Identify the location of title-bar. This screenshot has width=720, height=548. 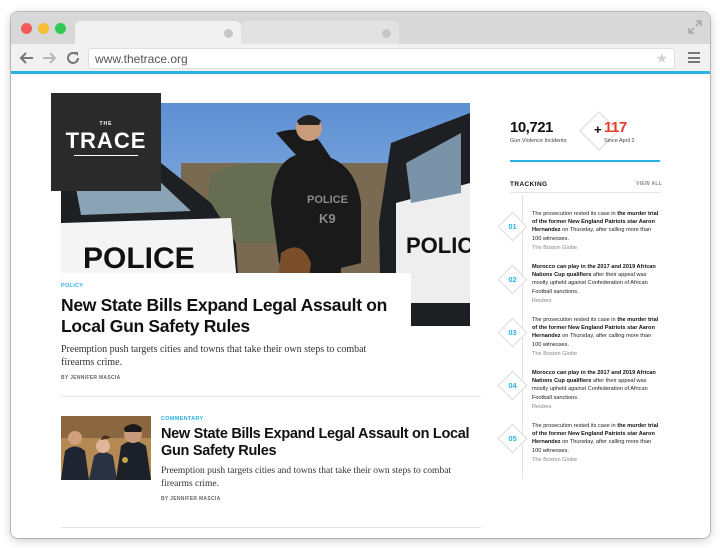
(360, 28).